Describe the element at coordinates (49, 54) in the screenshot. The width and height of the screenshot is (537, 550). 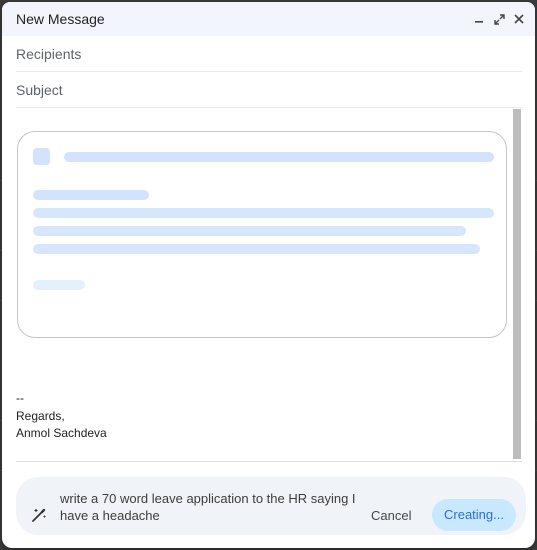
I see `recipients-placeholder: Recipients` at that location.